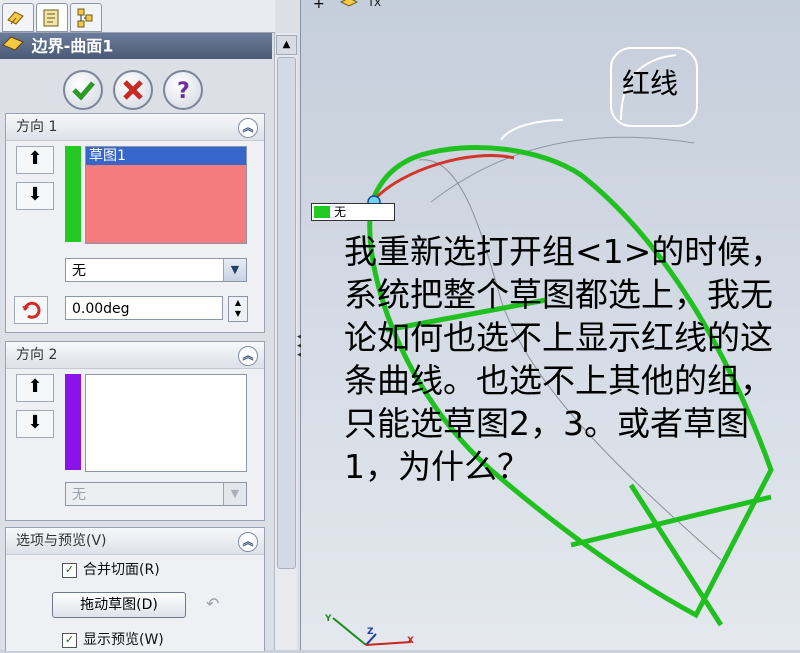 The height and width of the screenshot is (653, 800). What do you see at coordinates (286, 45) in the screenshot?
I see `scroll-up-button: ▲` at bounding box center [286, 45].